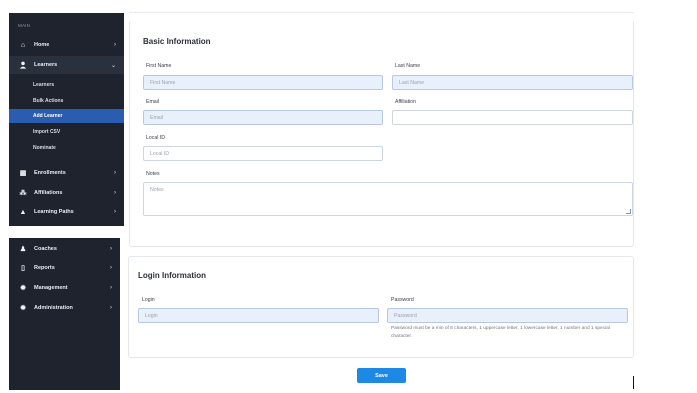 This screenshot has height=393, width=697. I want to click on sidebar-item-enrollments: ▦ Enrollments ›, so click(66, 173).